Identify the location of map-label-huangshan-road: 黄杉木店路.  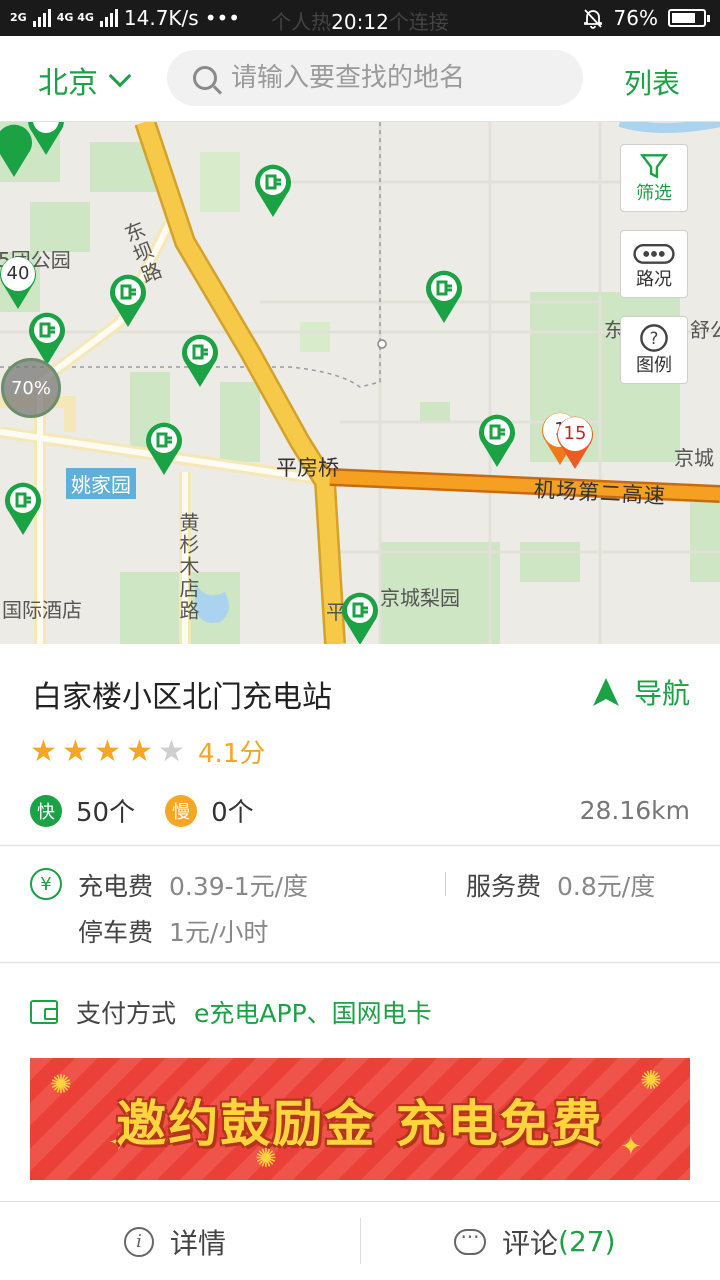
(188, 567).